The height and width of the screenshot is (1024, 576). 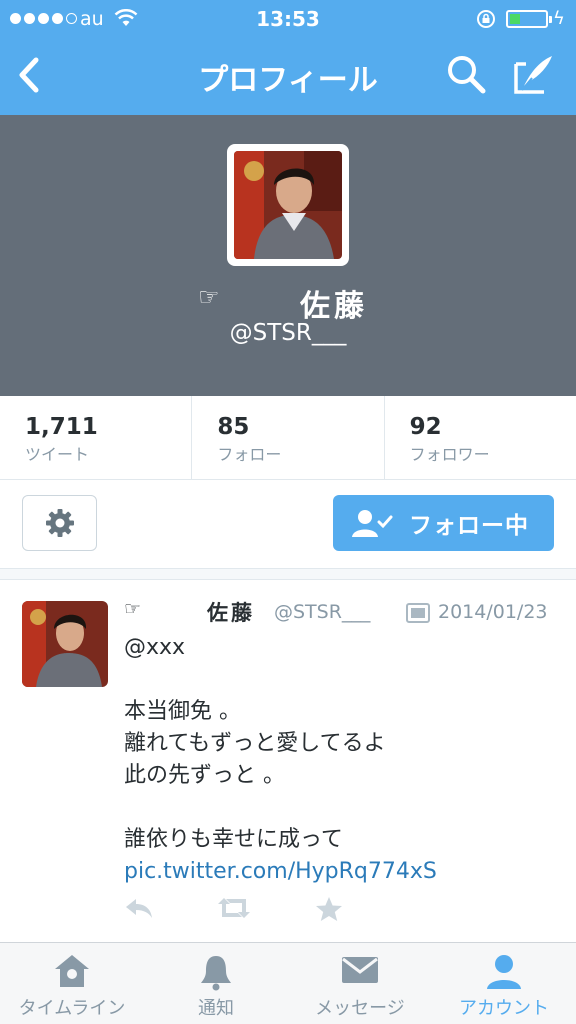 I want to click on profile-avatar, so click(x=288, y=205).